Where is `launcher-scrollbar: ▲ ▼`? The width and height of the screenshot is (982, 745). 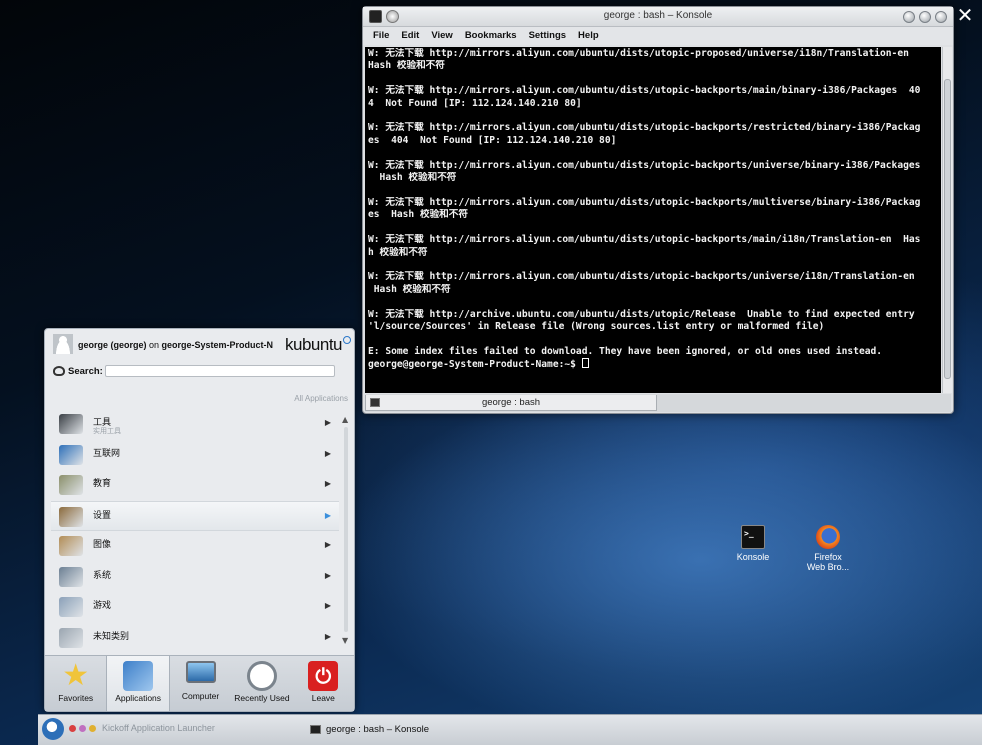 launcher-scrollbar: ▲ ▼ is located at coordinates (346, 530).